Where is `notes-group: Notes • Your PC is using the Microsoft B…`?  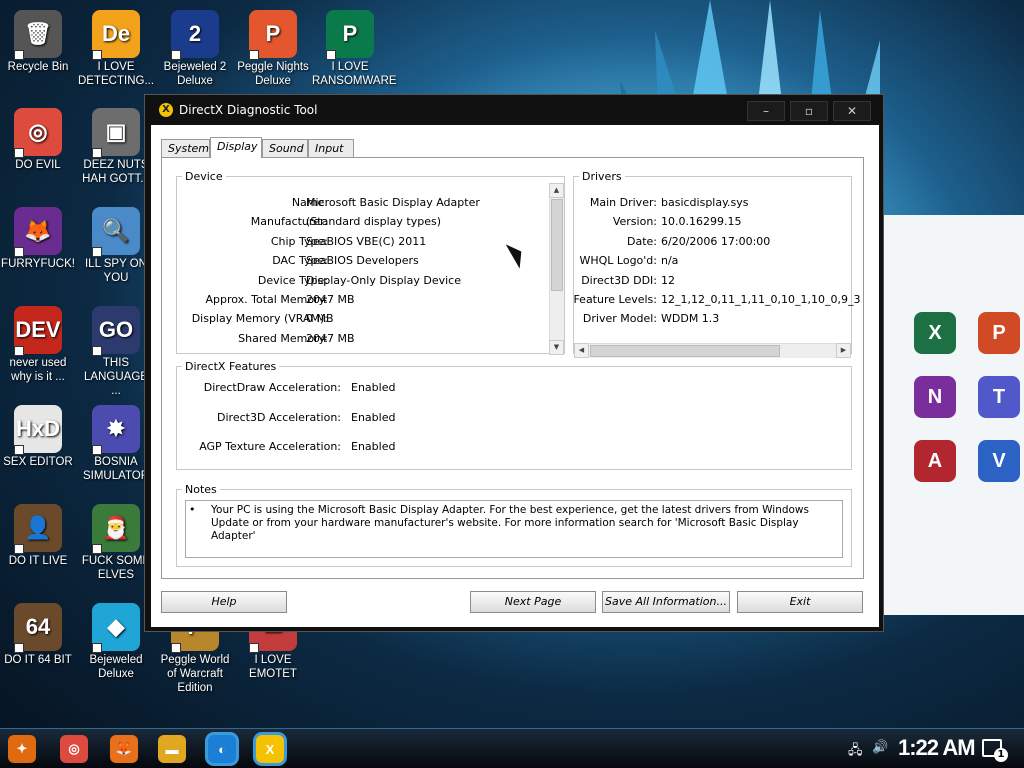 notes-group: Notes • Your PC is using the Microsoft B… is located at coordinates (514, 525).